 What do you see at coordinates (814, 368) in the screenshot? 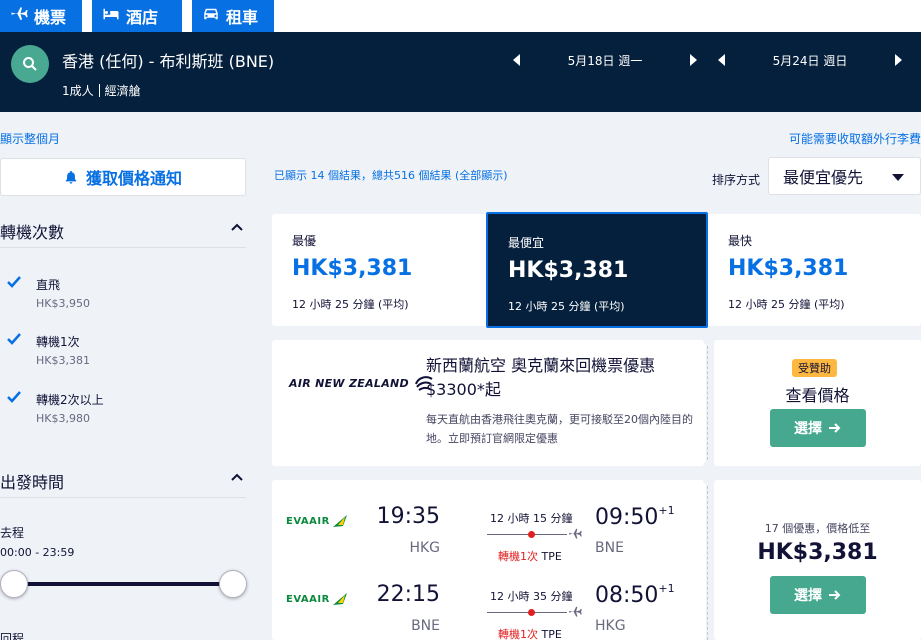
I see `sponsored-badge: 受贊助` at bounding box center [814, 368].